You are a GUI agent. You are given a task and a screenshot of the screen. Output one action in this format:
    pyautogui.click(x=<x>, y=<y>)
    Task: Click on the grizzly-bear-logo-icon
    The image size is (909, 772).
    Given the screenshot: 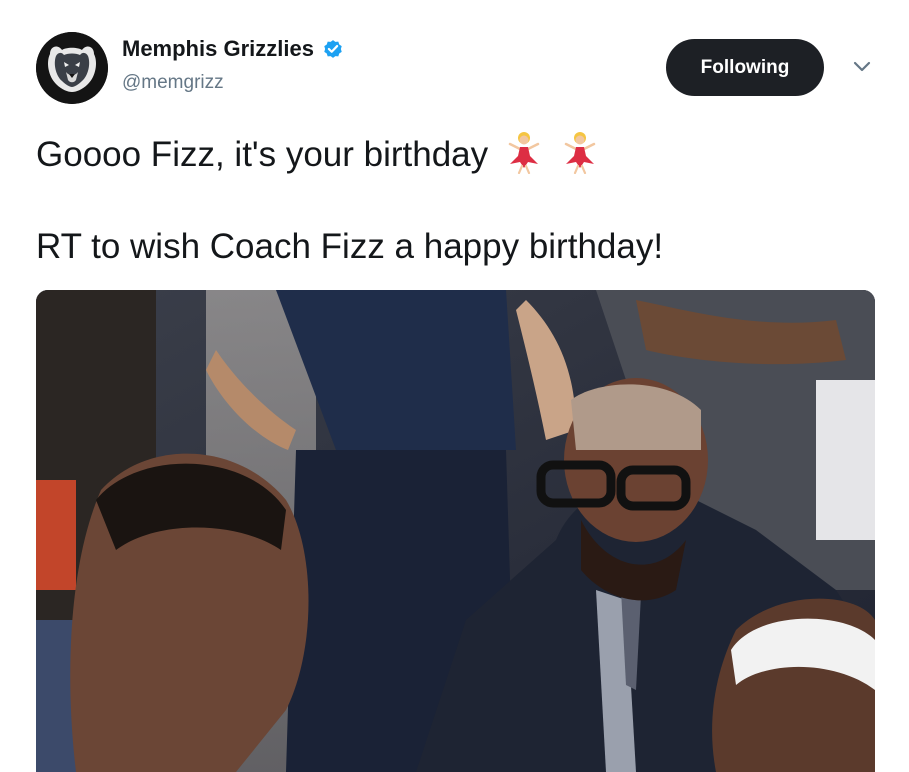 What is the action you would take?
    pyautogui.click(x=72, y=68)
    